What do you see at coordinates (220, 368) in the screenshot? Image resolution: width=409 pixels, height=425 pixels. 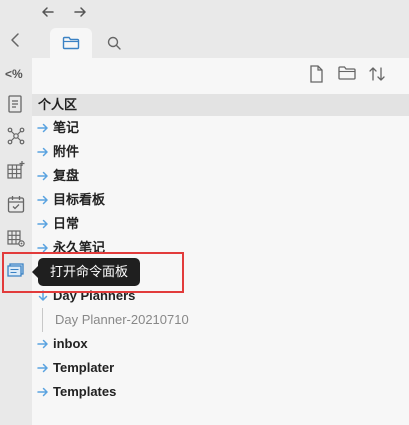 I see `folder-item: Templater` at bounding box center [220, 368].